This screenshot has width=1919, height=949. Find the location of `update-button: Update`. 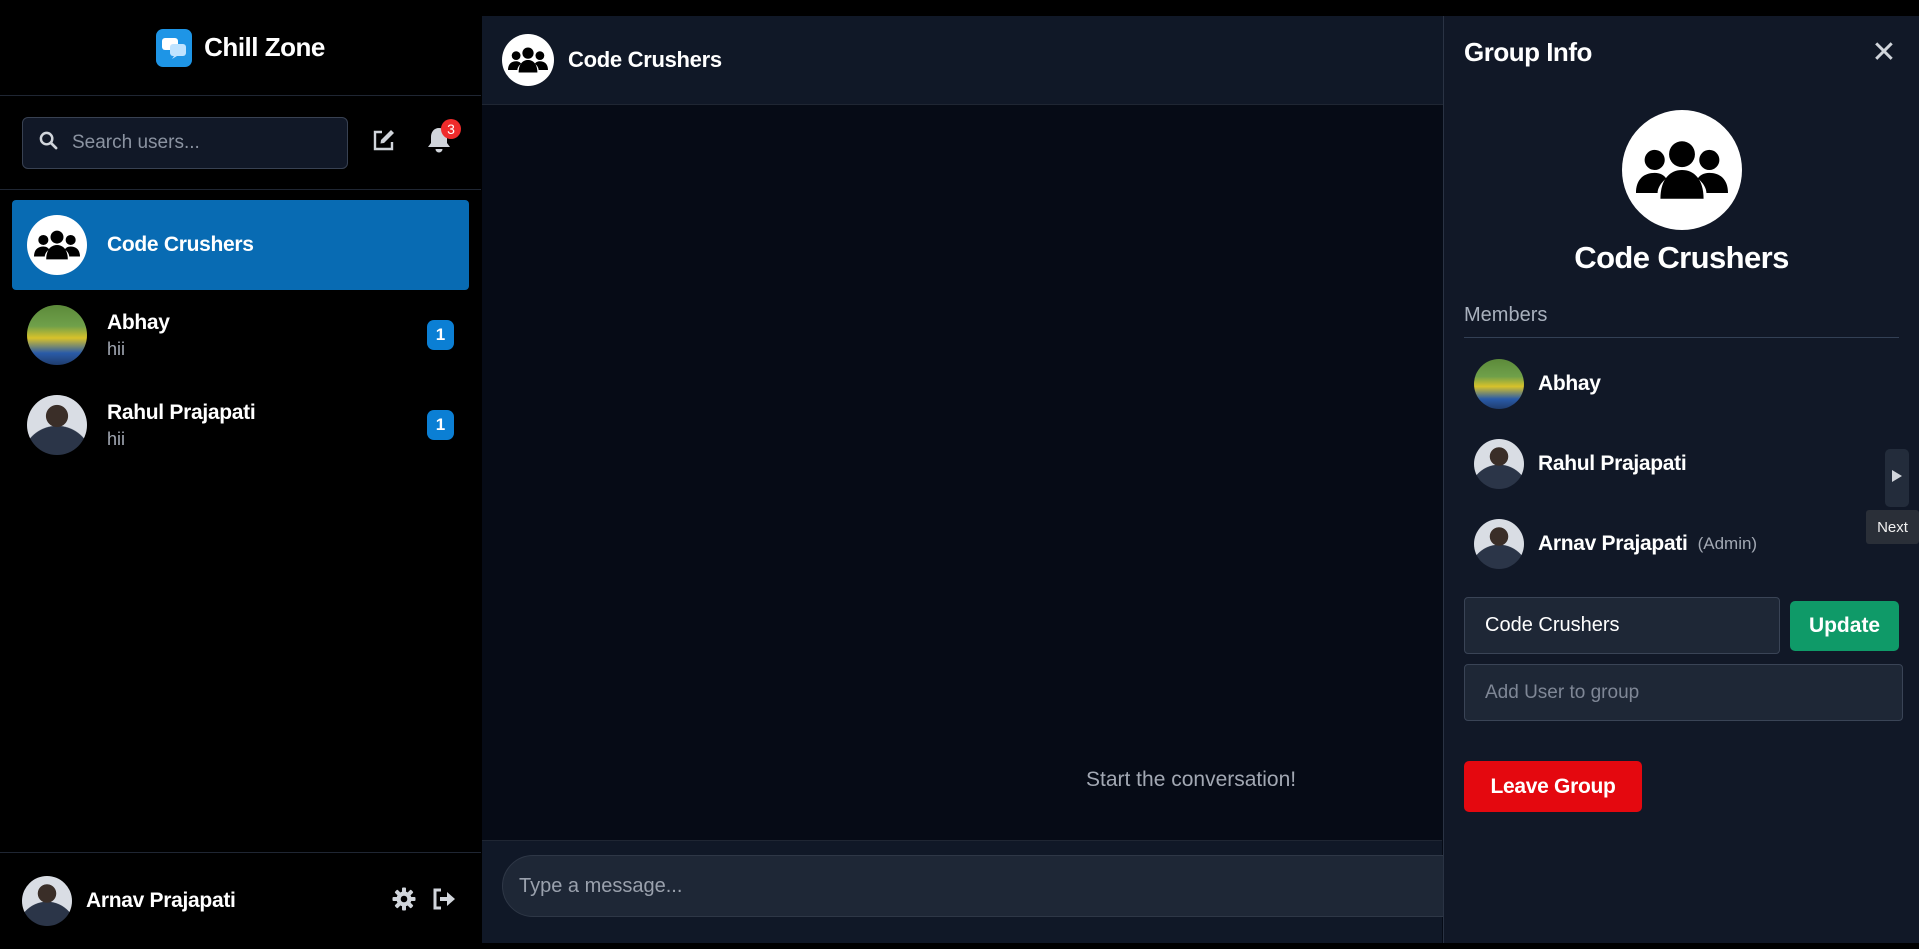

update-button: Update is located at coordinates (1844, 625).